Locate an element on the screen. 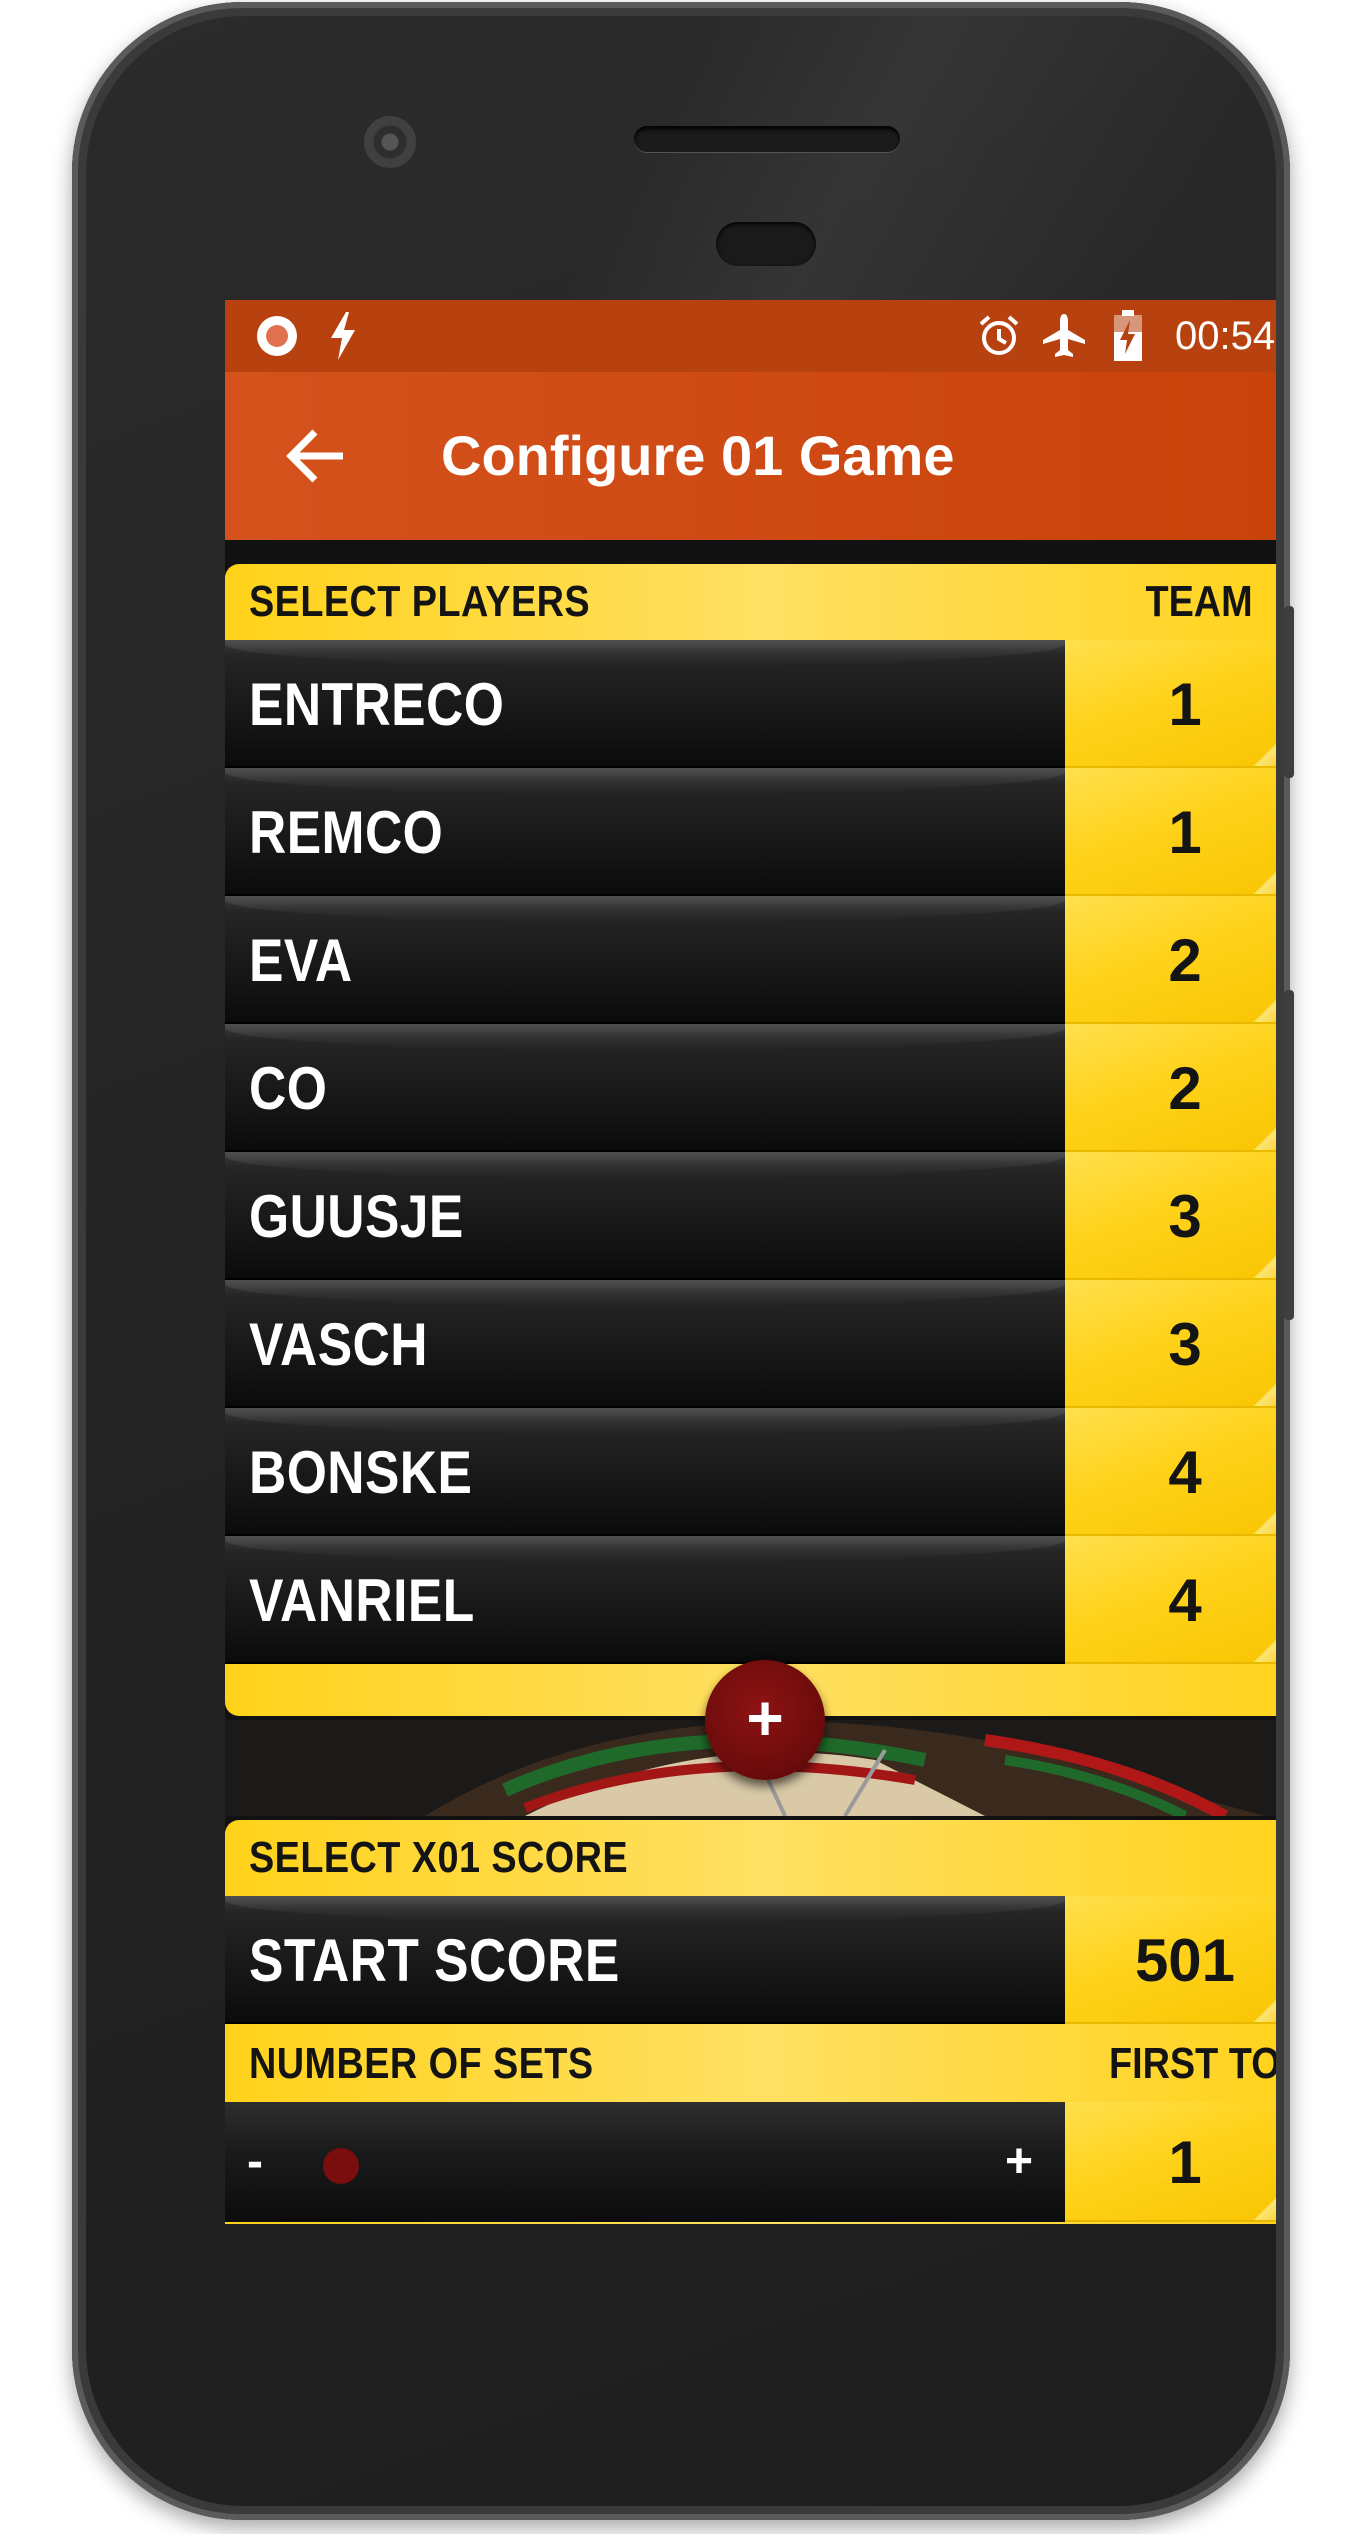 The image size is (1370, 2534). start-score-row: START SCORE 501 is located at coordinates (750, 1960).